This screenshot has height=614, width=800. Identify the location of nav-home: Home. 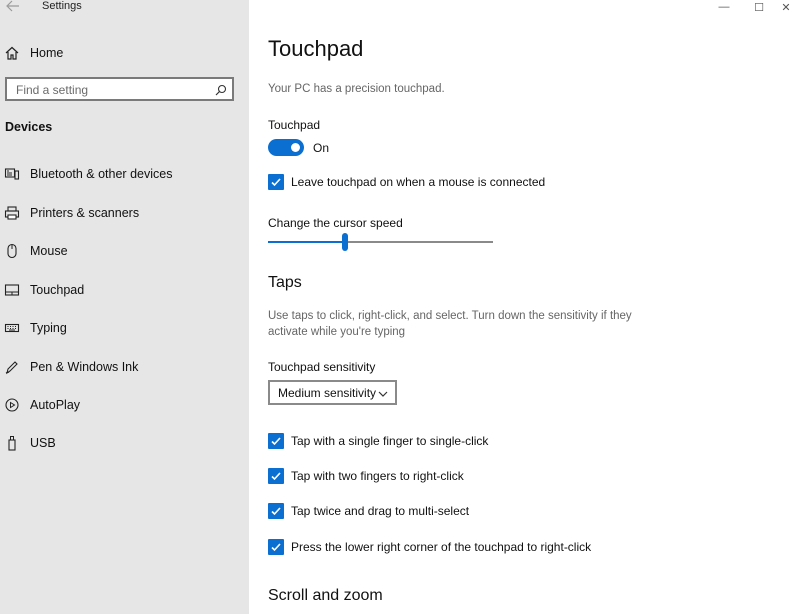
(124, 53).